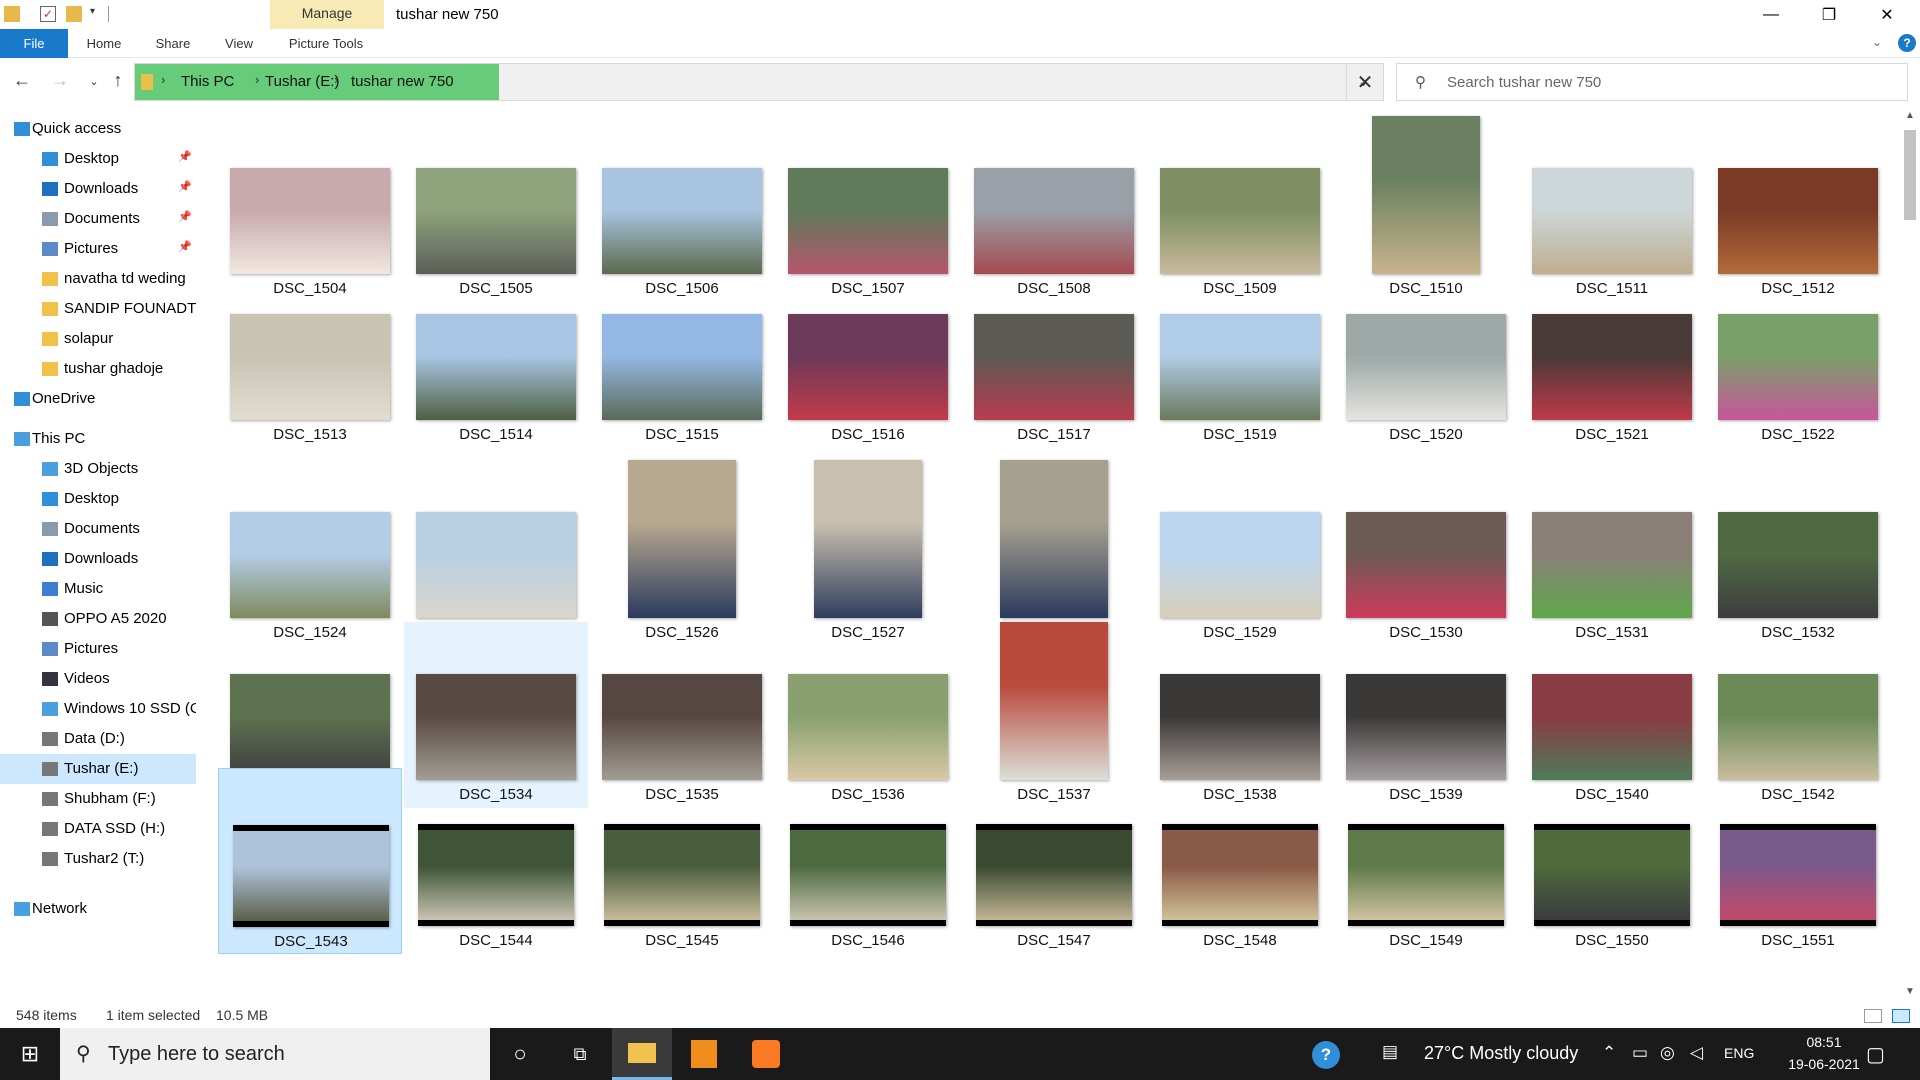 The width and height of the screenshot is (1920, 1080). What do you see at coordinates (1798, 355) in the screenshot?
I see `file-item: DSC_1522` at bounding box center [1798, 355].